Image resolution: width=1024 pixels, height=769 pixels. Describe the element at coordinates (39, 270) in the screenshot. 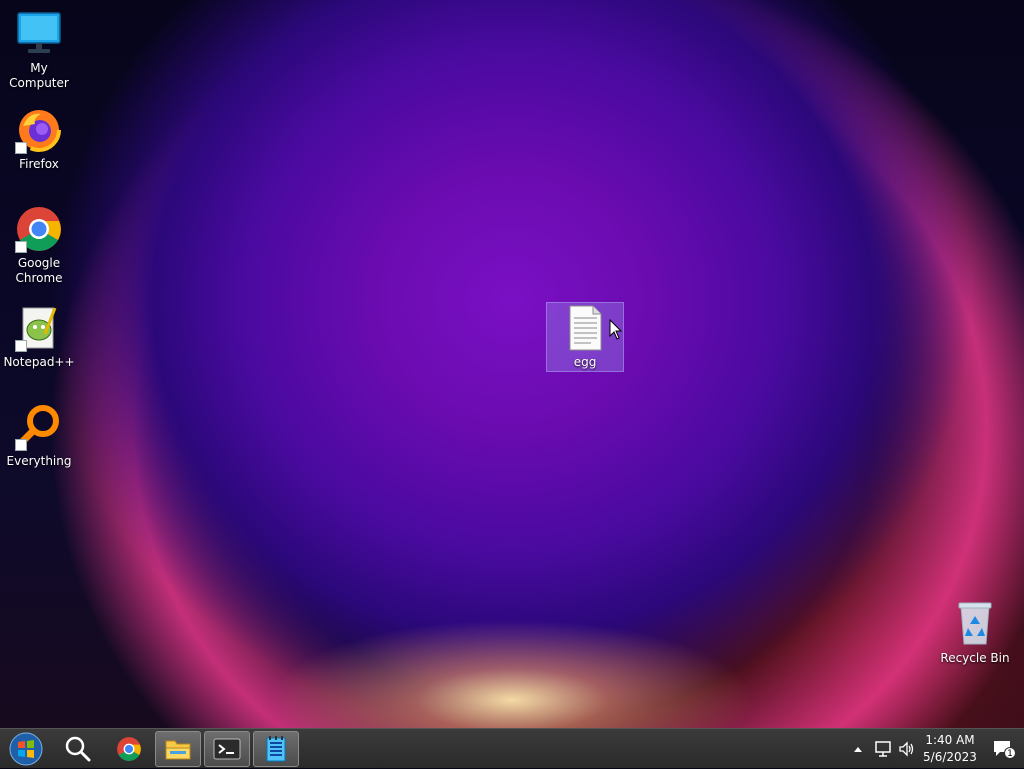

I see `desktop-icon-label: Google Chrome` at that location.